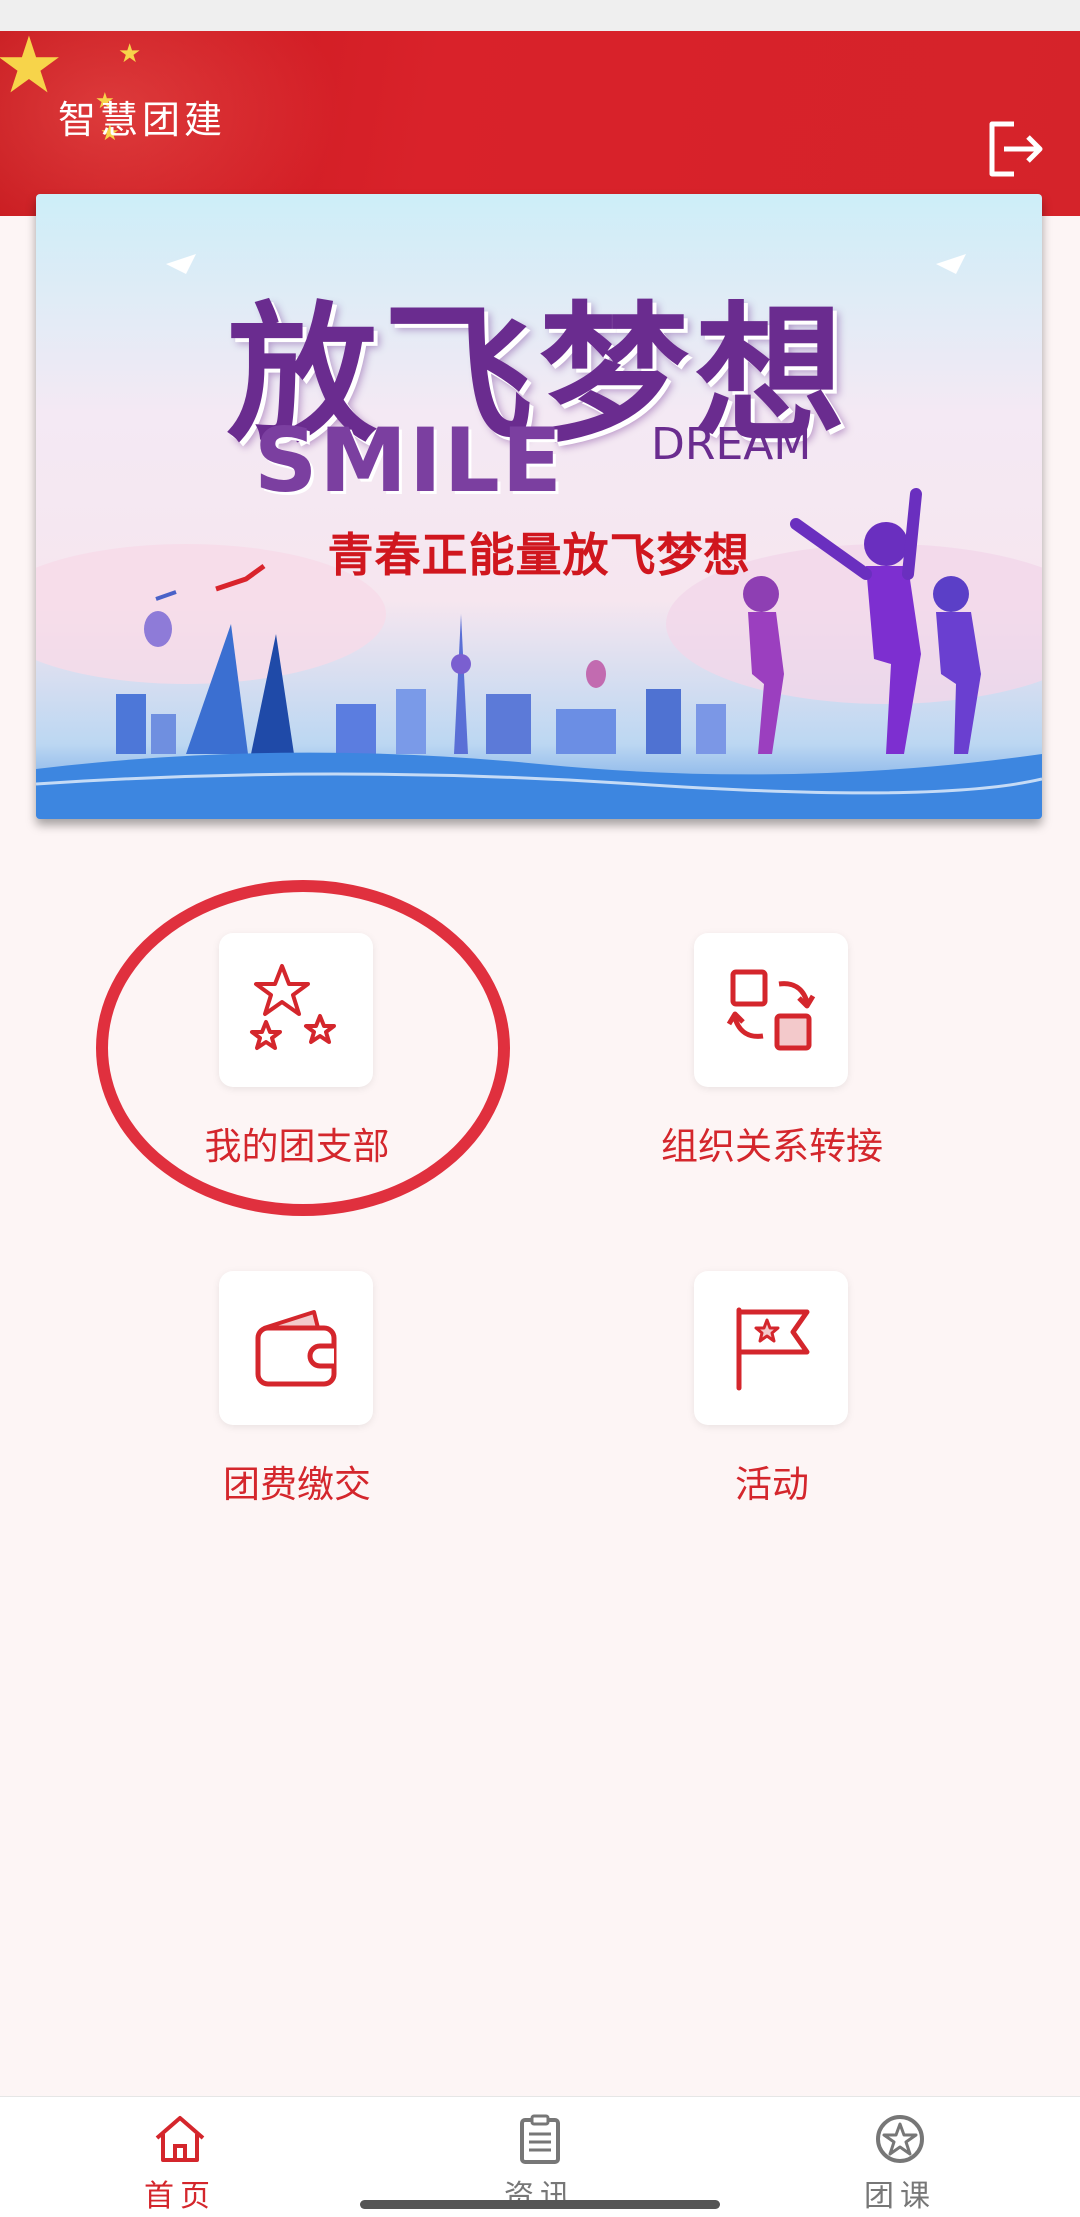 Image resolution: width=1080 pixels, height=2217 pixels. I want to click on menu-item-label: 我的团支部, so click(297, 1146).